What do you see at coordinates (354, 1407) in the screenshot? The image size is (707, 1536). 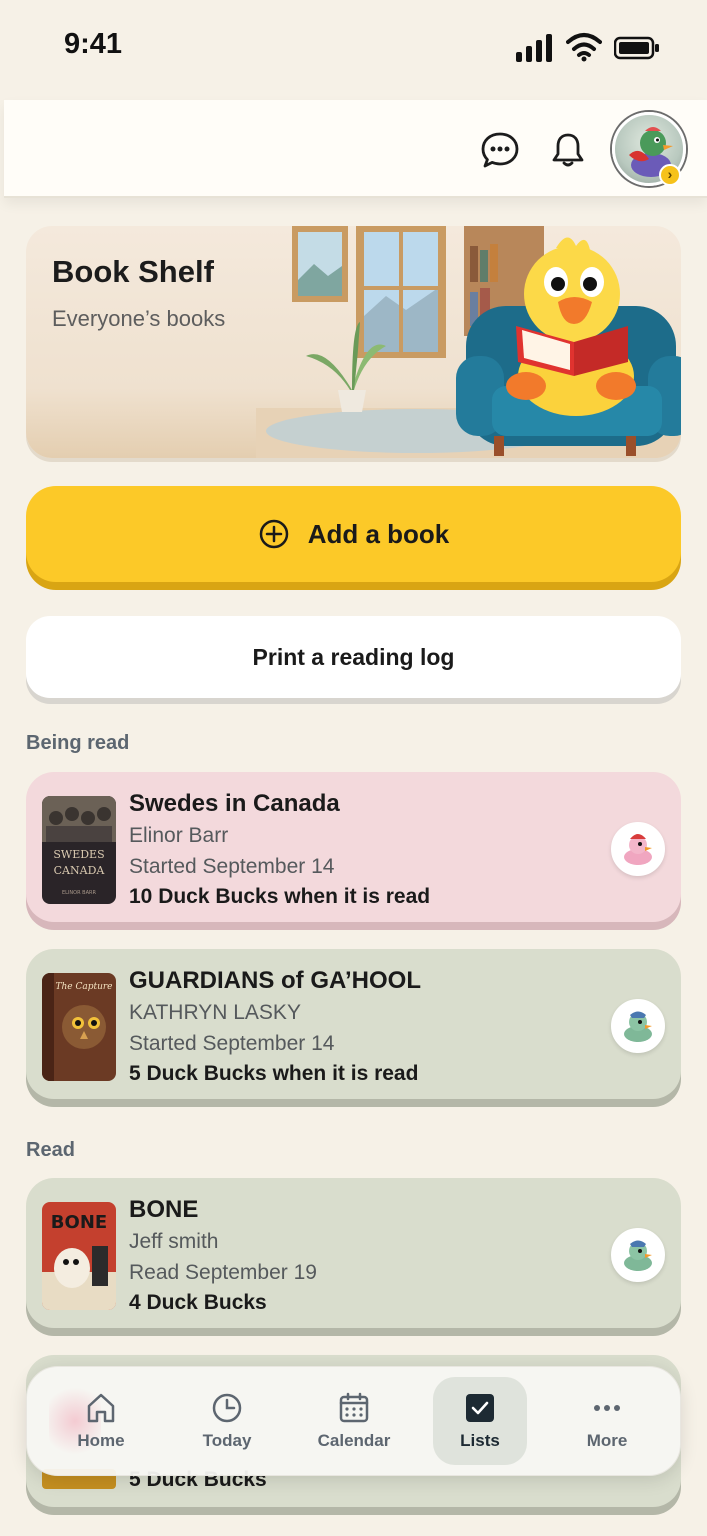 I see `calendar-icon` at bounding box center [354, 1407].